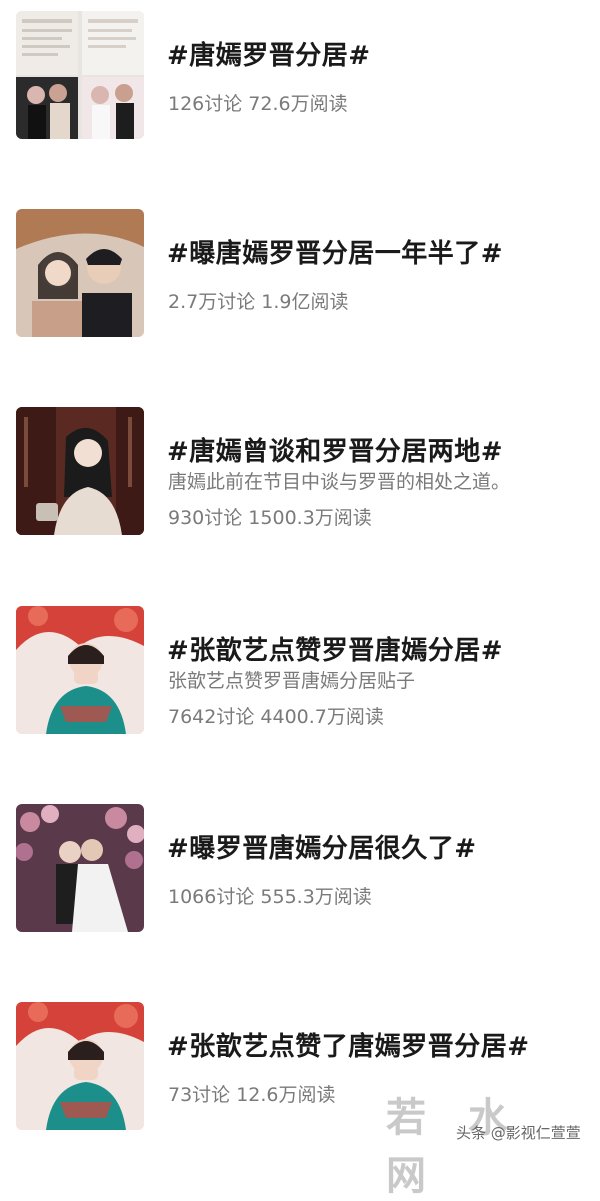 This screenshot has height=1201, width=600. Describe the element at coordinates (335, 648) in the screenshot. I see `topic-title: #张歆艺点赞罗晋唐嫣分居#` at that location.